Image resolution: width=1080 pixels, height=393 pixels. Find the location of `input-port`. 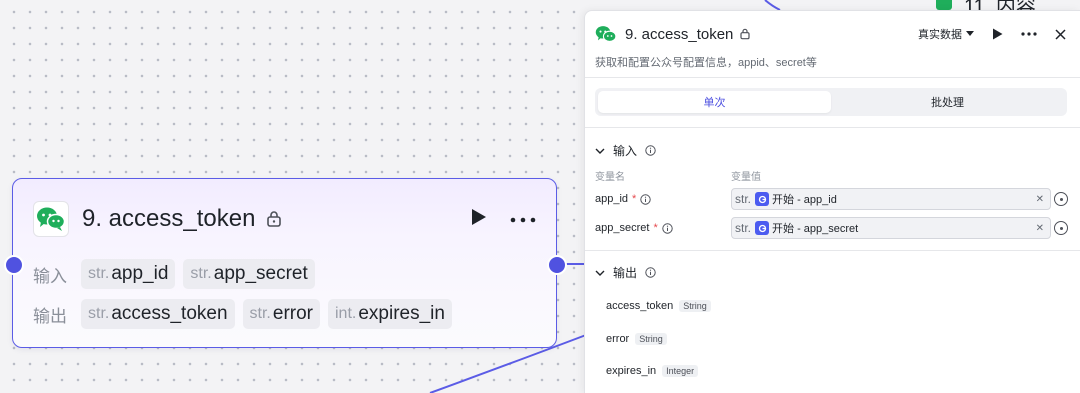

input-port is located at coordinates (14, 265).